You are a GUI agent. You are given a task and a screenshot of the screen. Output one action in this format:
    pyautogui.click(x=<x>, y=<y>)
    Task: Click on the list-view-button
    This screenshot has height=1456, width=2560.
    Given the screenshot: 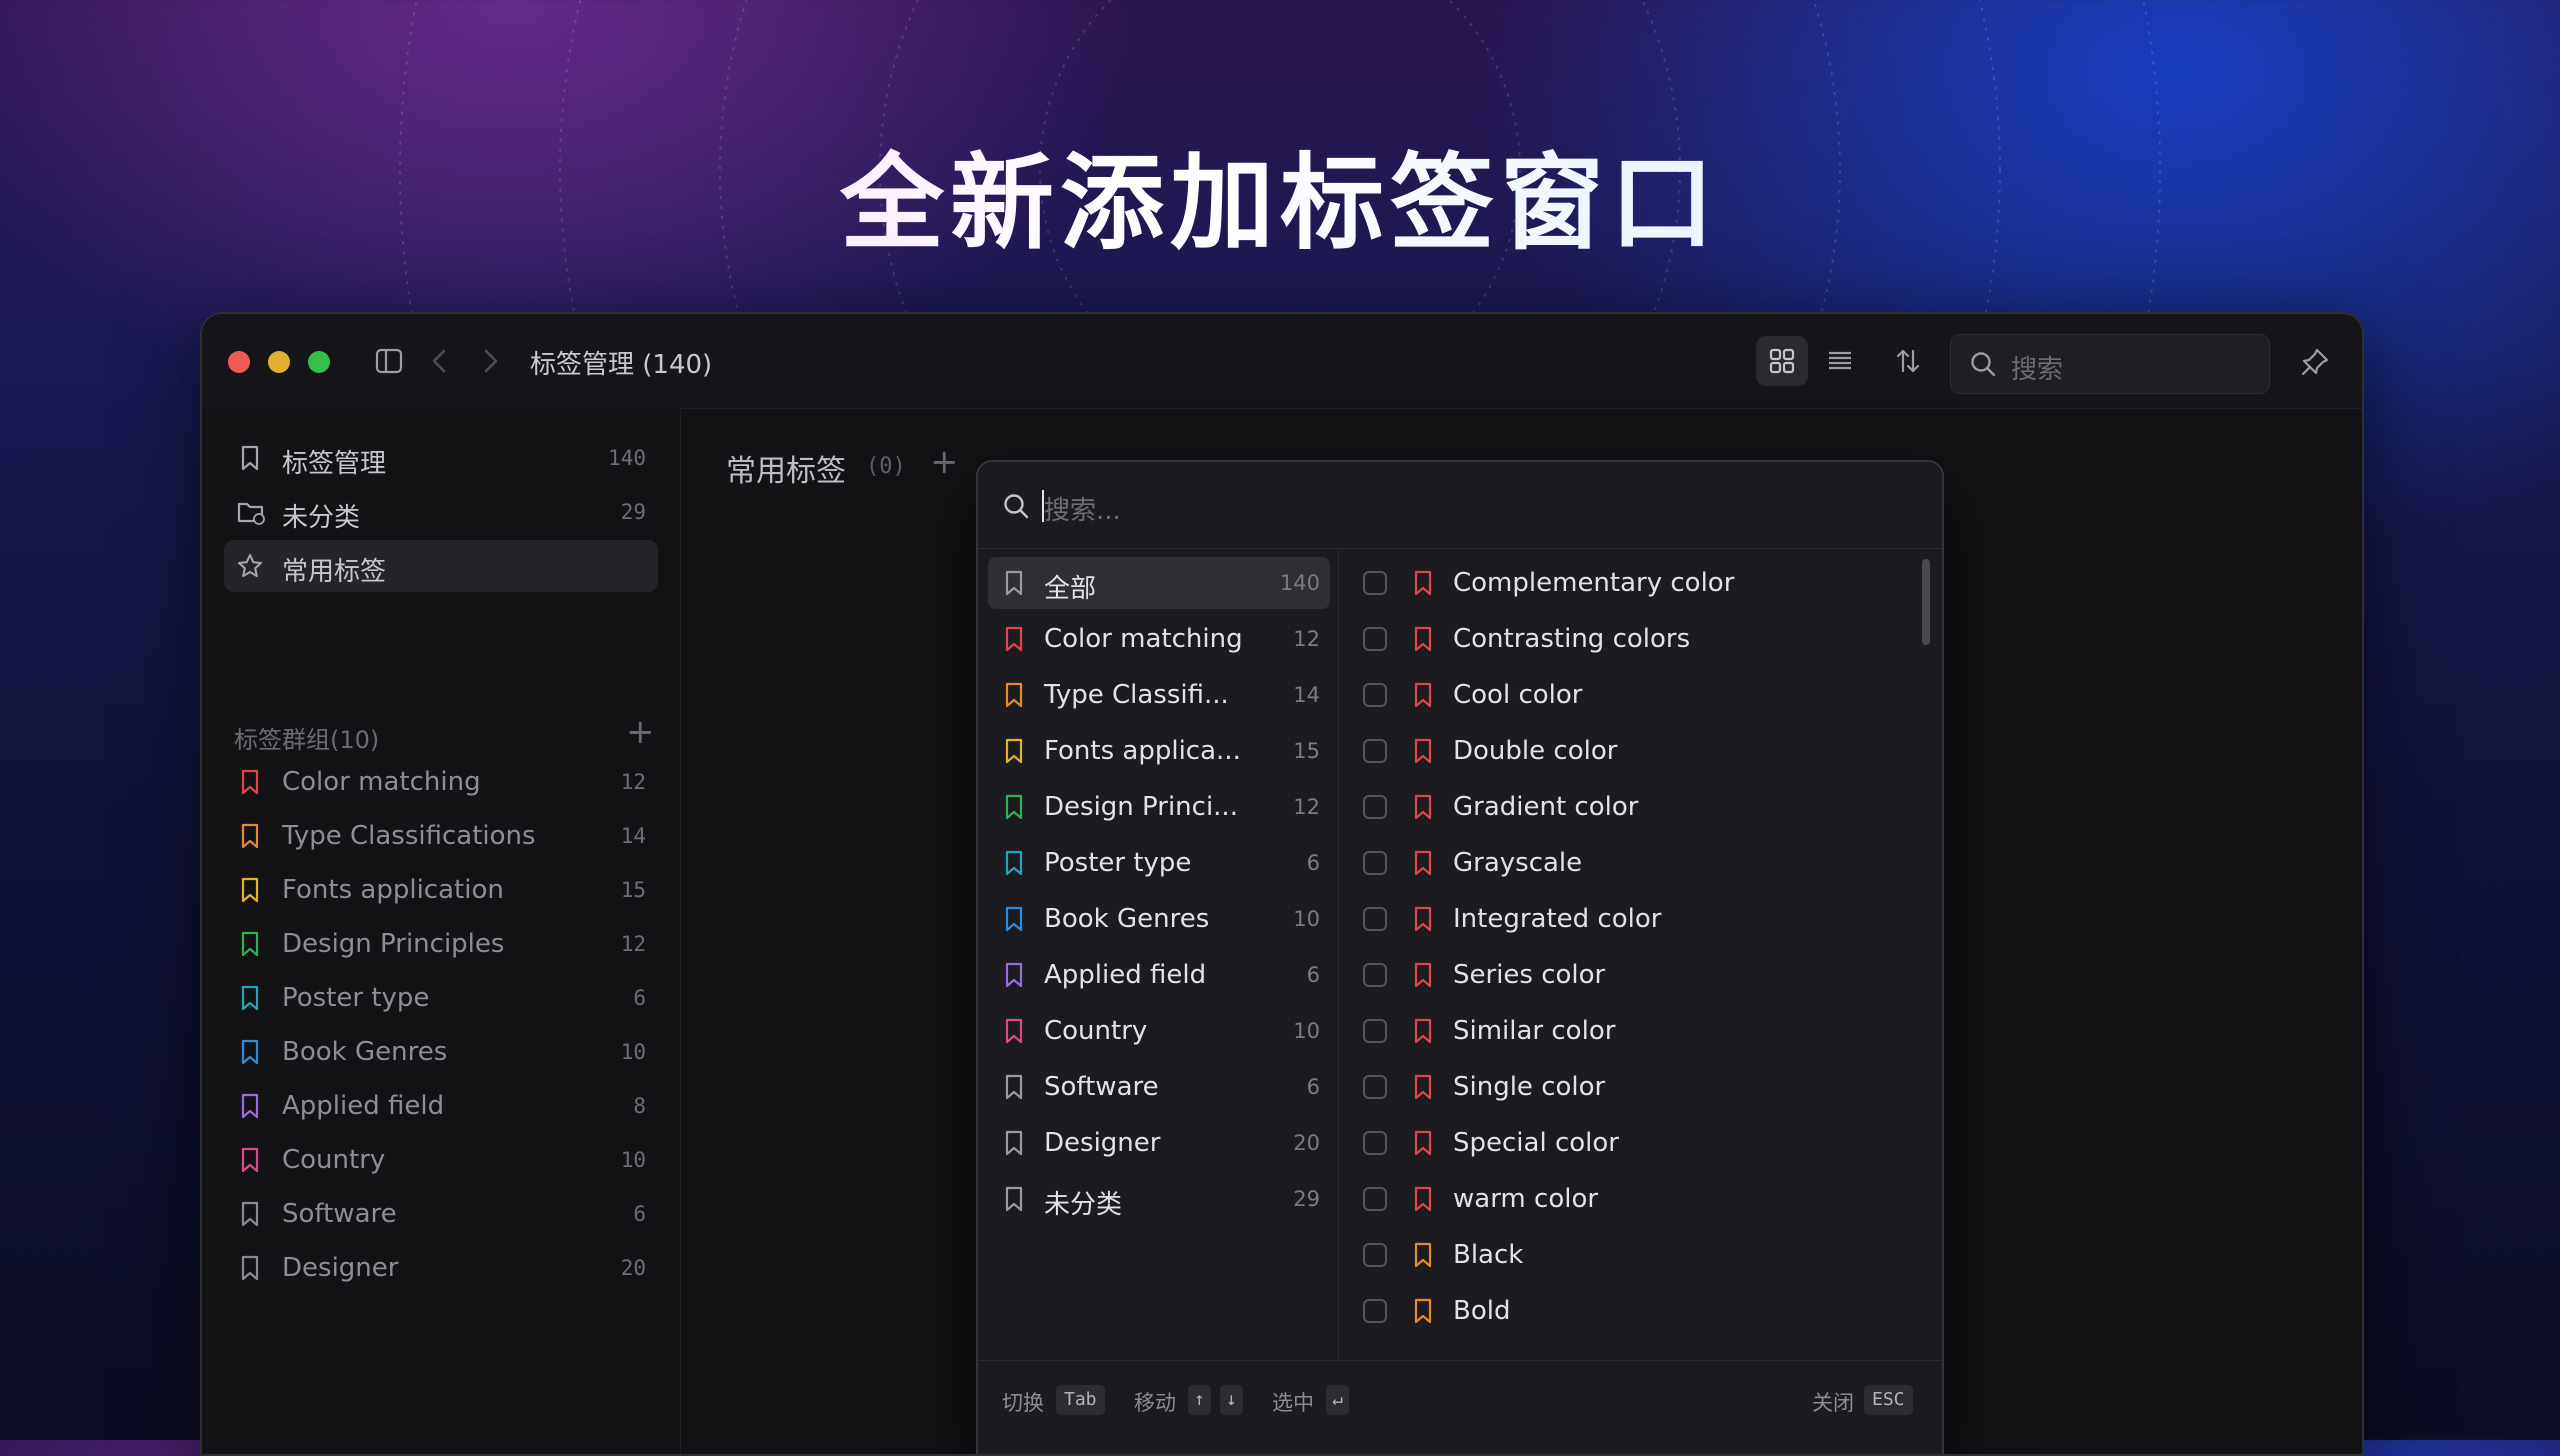 What is the action you would take?
    pyautogui.click(x=1840, y=361)
    